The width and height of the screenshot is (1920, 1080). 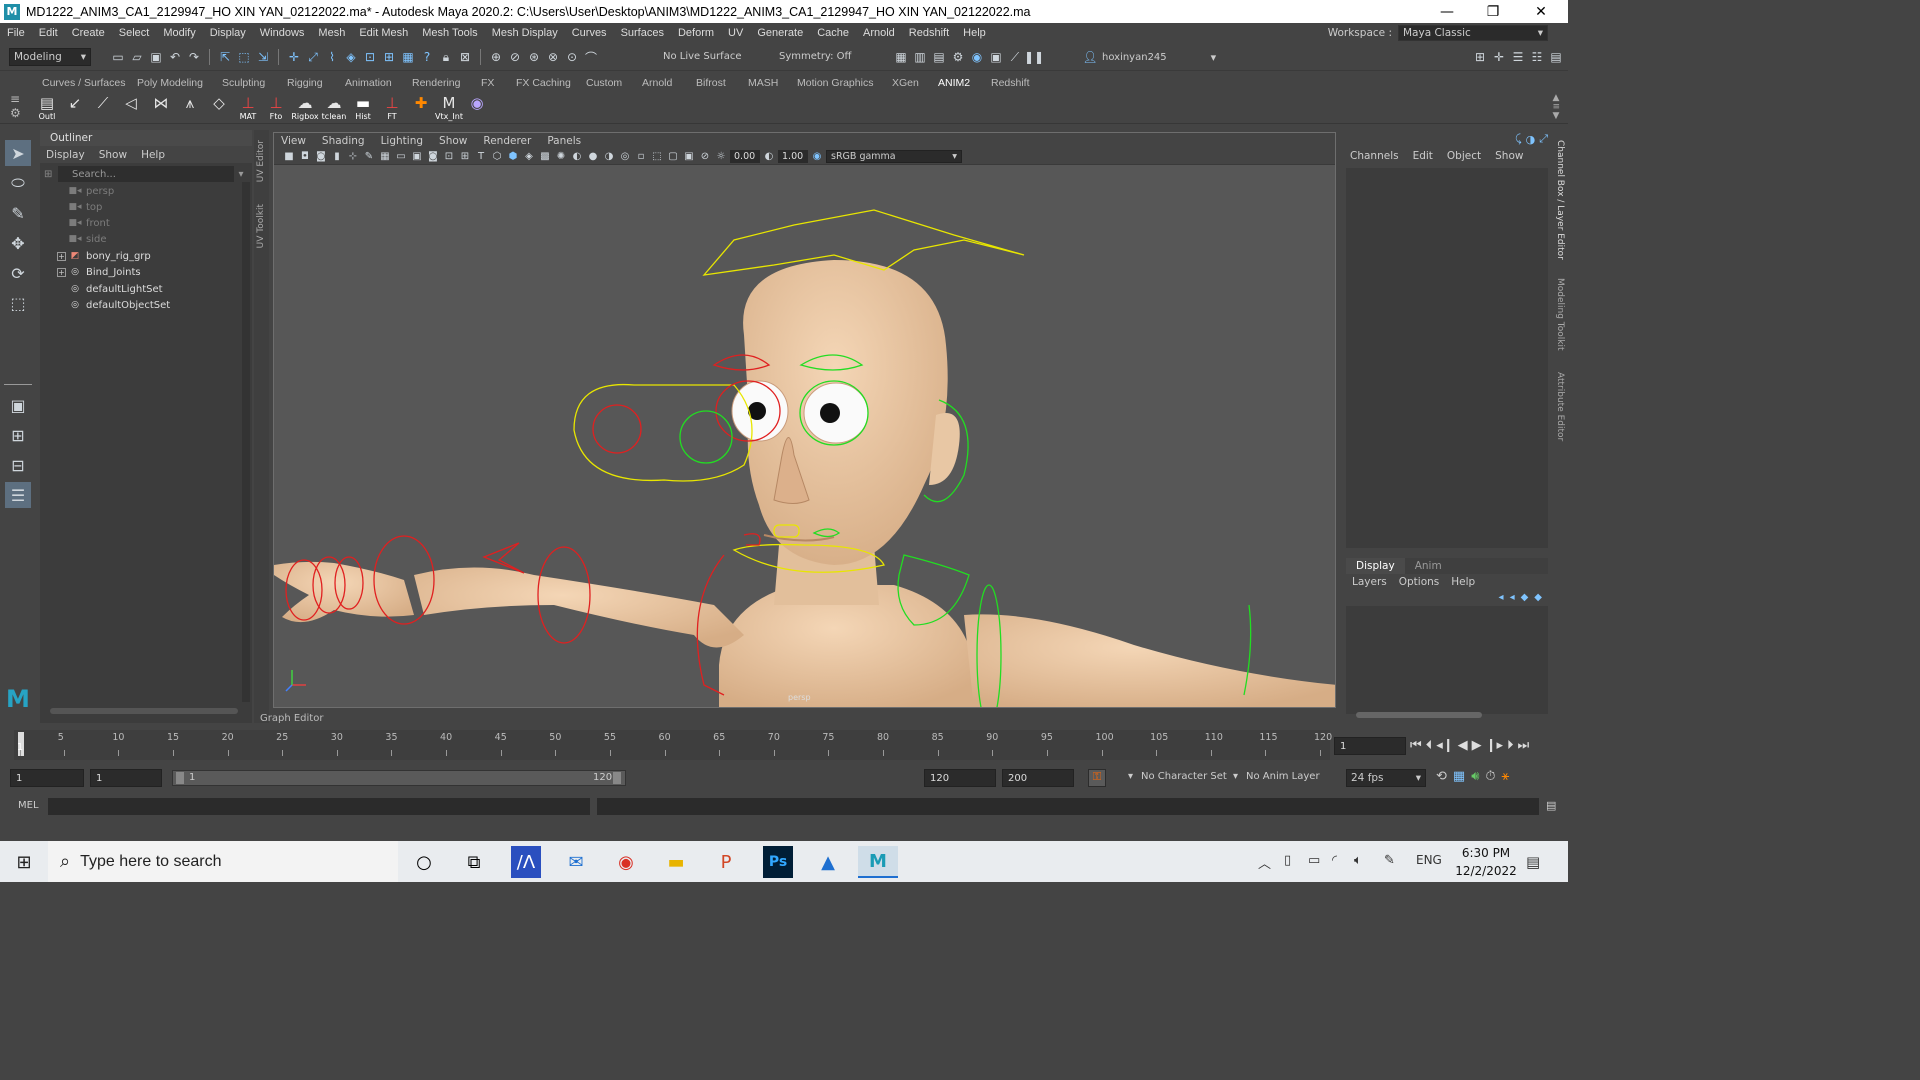 I want to click on range-end-handle, so click(x=617, y=778).